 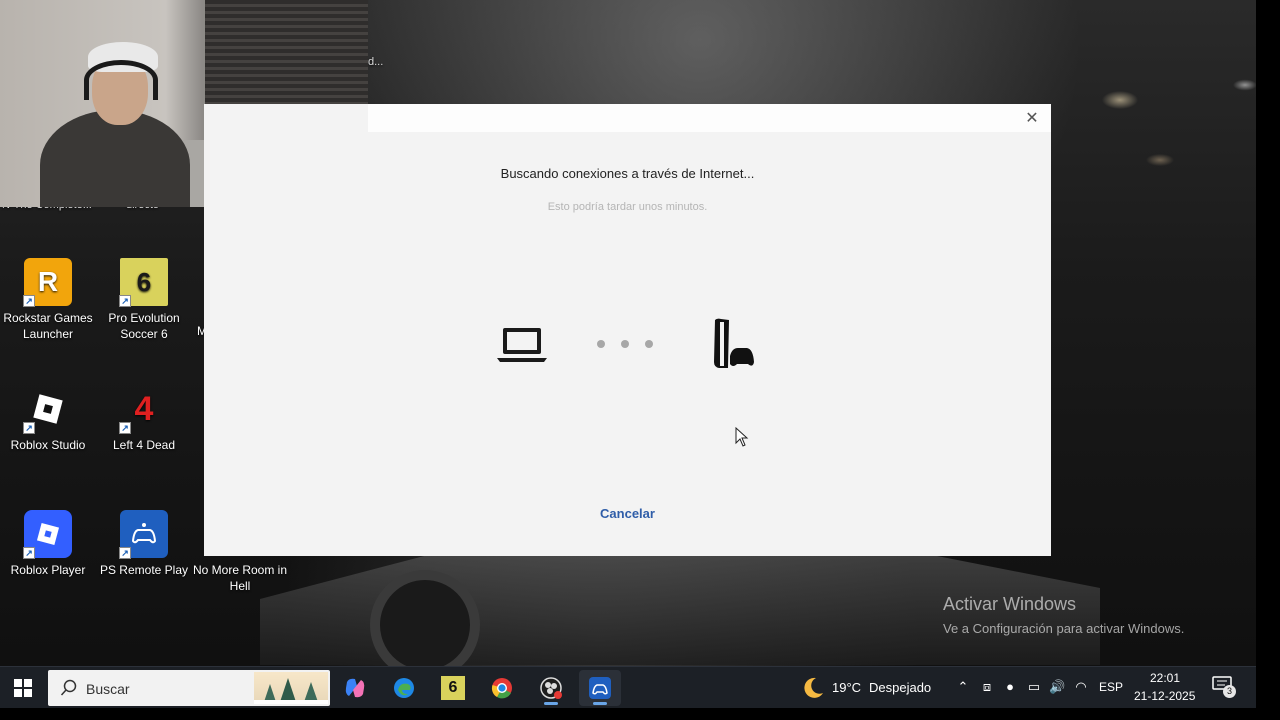 What do you see at coordinates (900, 687) in the screenshot?
I see `weather-condition: Despejado` at bounding box center [900, 687].